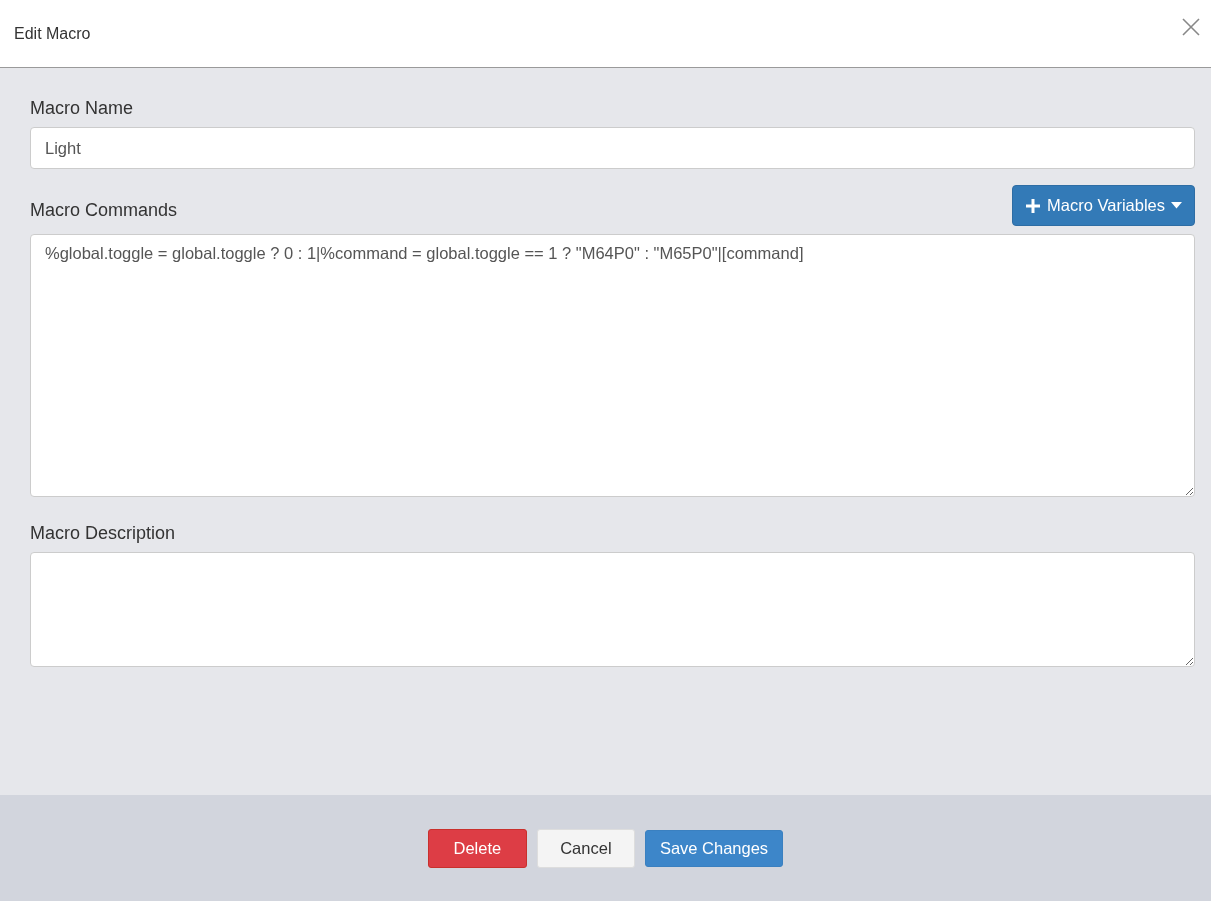  I want to click on cancel-button: Cancel, so click(585, 848).